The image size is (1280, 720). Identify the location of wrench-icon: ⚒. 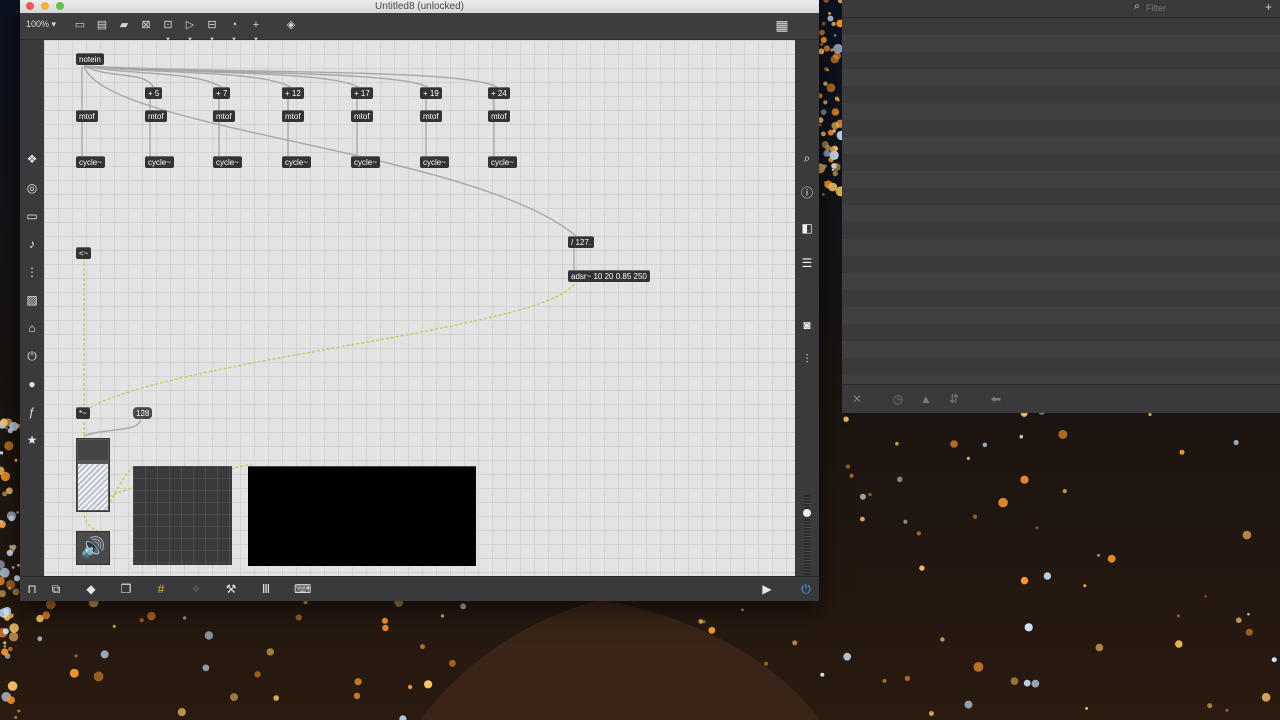
(231, 589).